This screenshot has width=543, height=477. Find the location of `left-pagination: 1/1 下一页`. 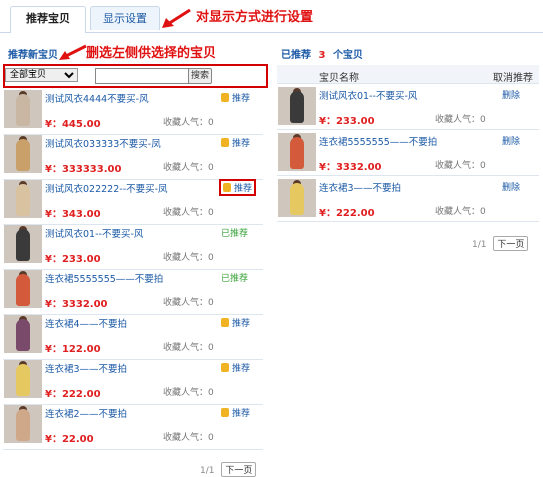

left-pagination: 1/1 下一页 is located at coordinates (228, 469).